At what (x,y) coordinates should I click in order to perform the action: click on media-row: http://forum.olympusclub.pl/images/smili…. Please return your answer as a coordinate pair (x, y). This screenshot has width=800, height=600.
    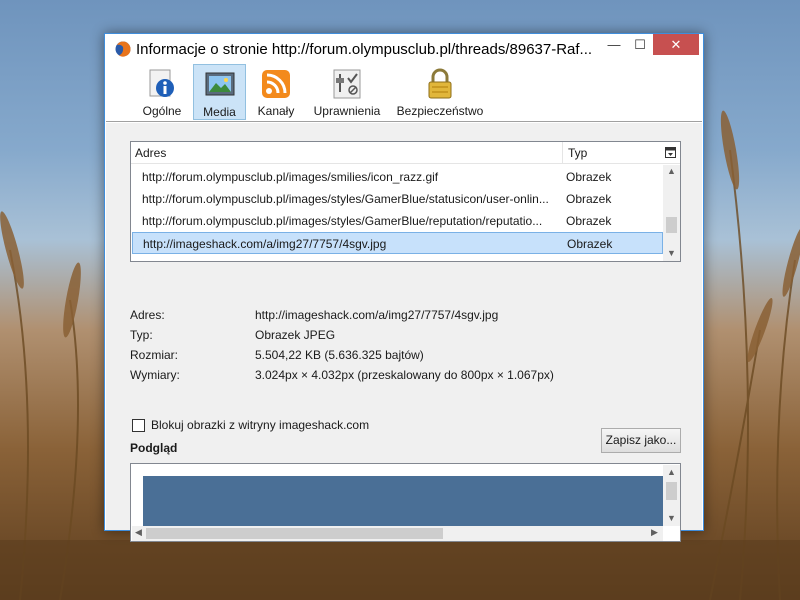
    Looking at the image, I should click on (397, 177).